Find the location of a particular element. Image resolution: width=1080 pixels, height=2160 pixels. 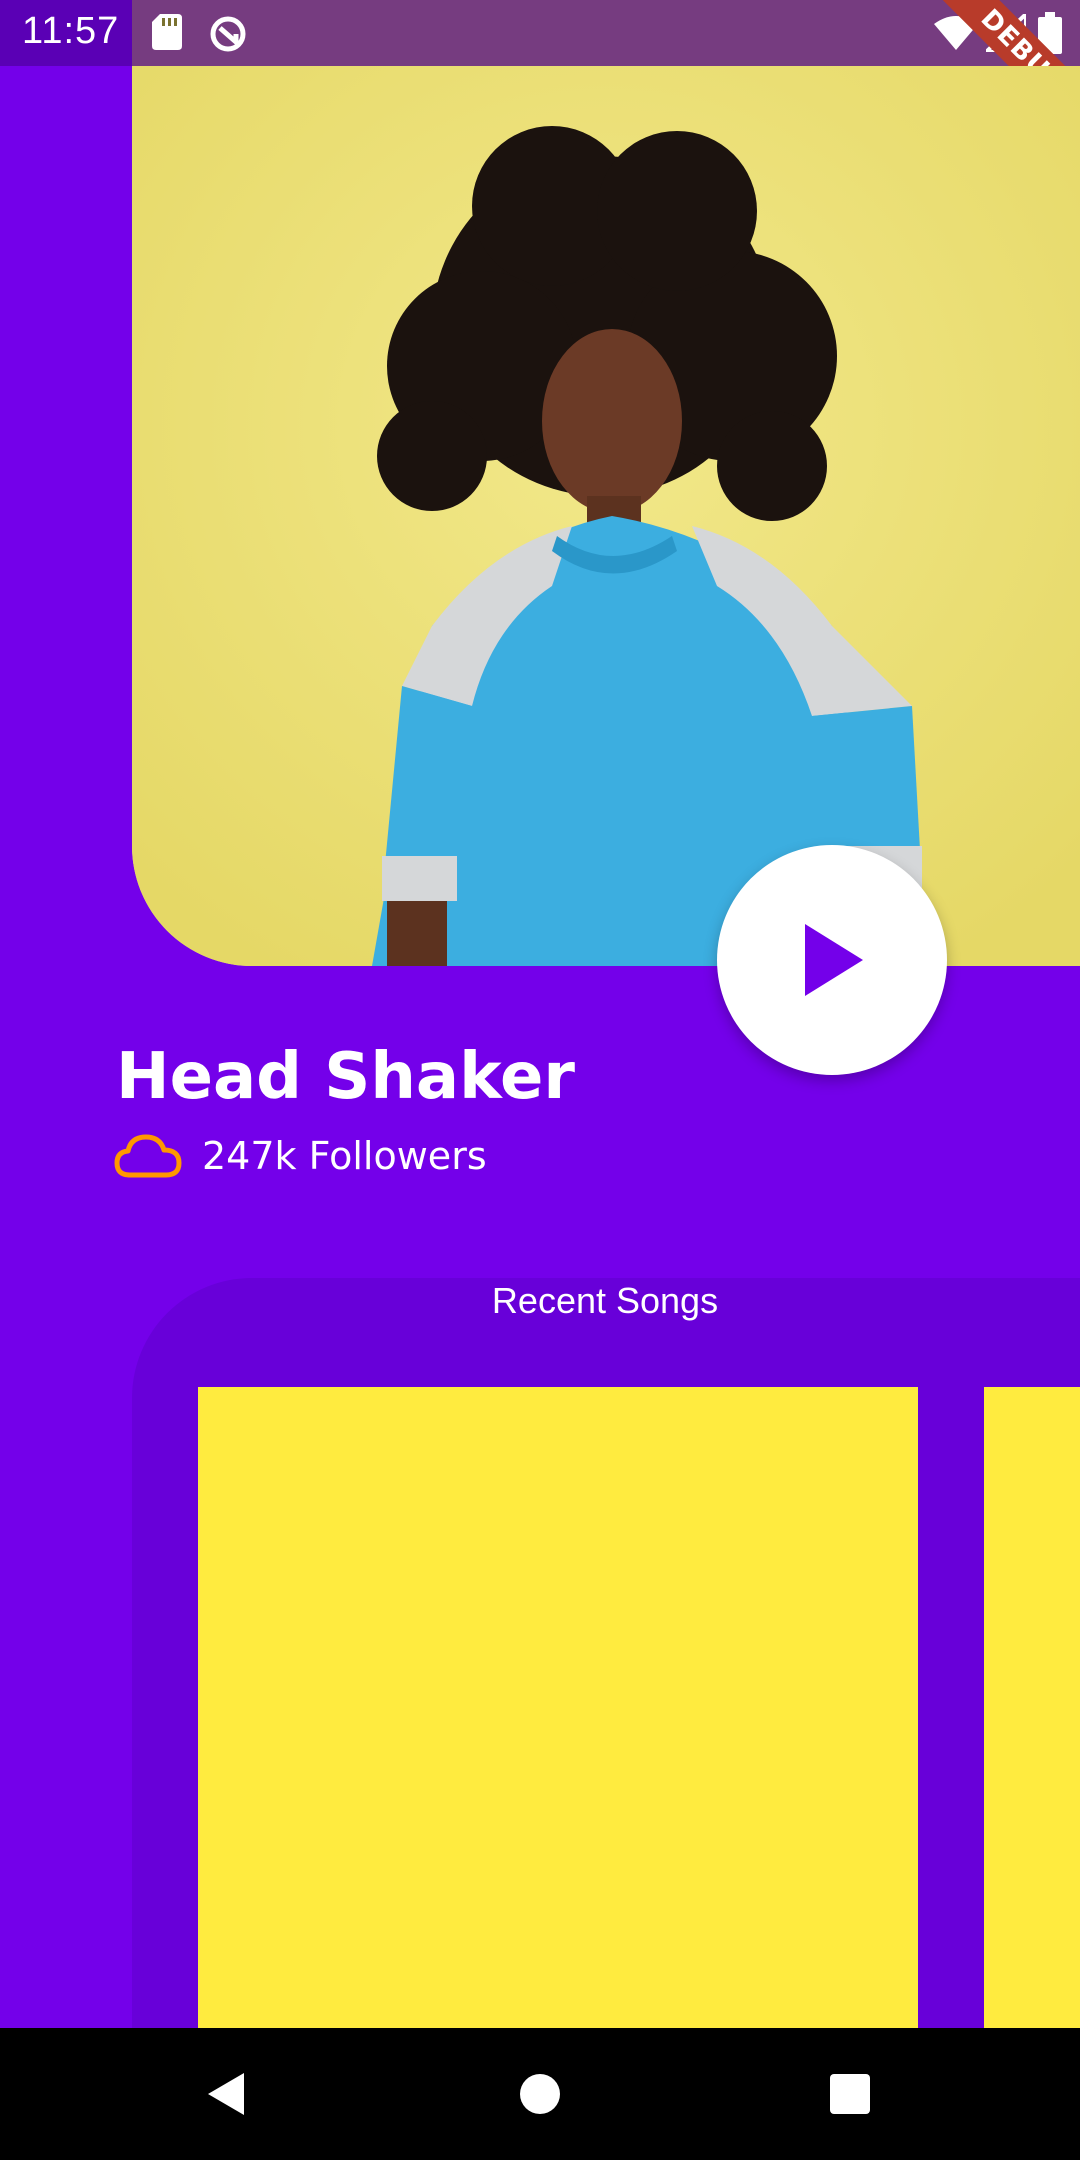

play-icon is located at coordinates (834, 960).